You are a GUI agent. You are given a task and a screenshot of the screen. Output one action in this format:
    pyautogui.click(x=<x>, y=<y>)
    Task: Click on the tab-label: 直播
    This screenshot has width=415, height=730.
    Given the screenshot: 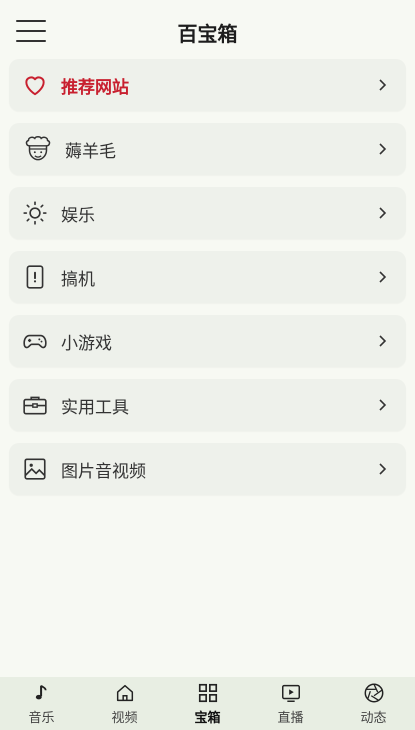 What is the action you would take?
    pyautogui.click(x=290, y=718)
    